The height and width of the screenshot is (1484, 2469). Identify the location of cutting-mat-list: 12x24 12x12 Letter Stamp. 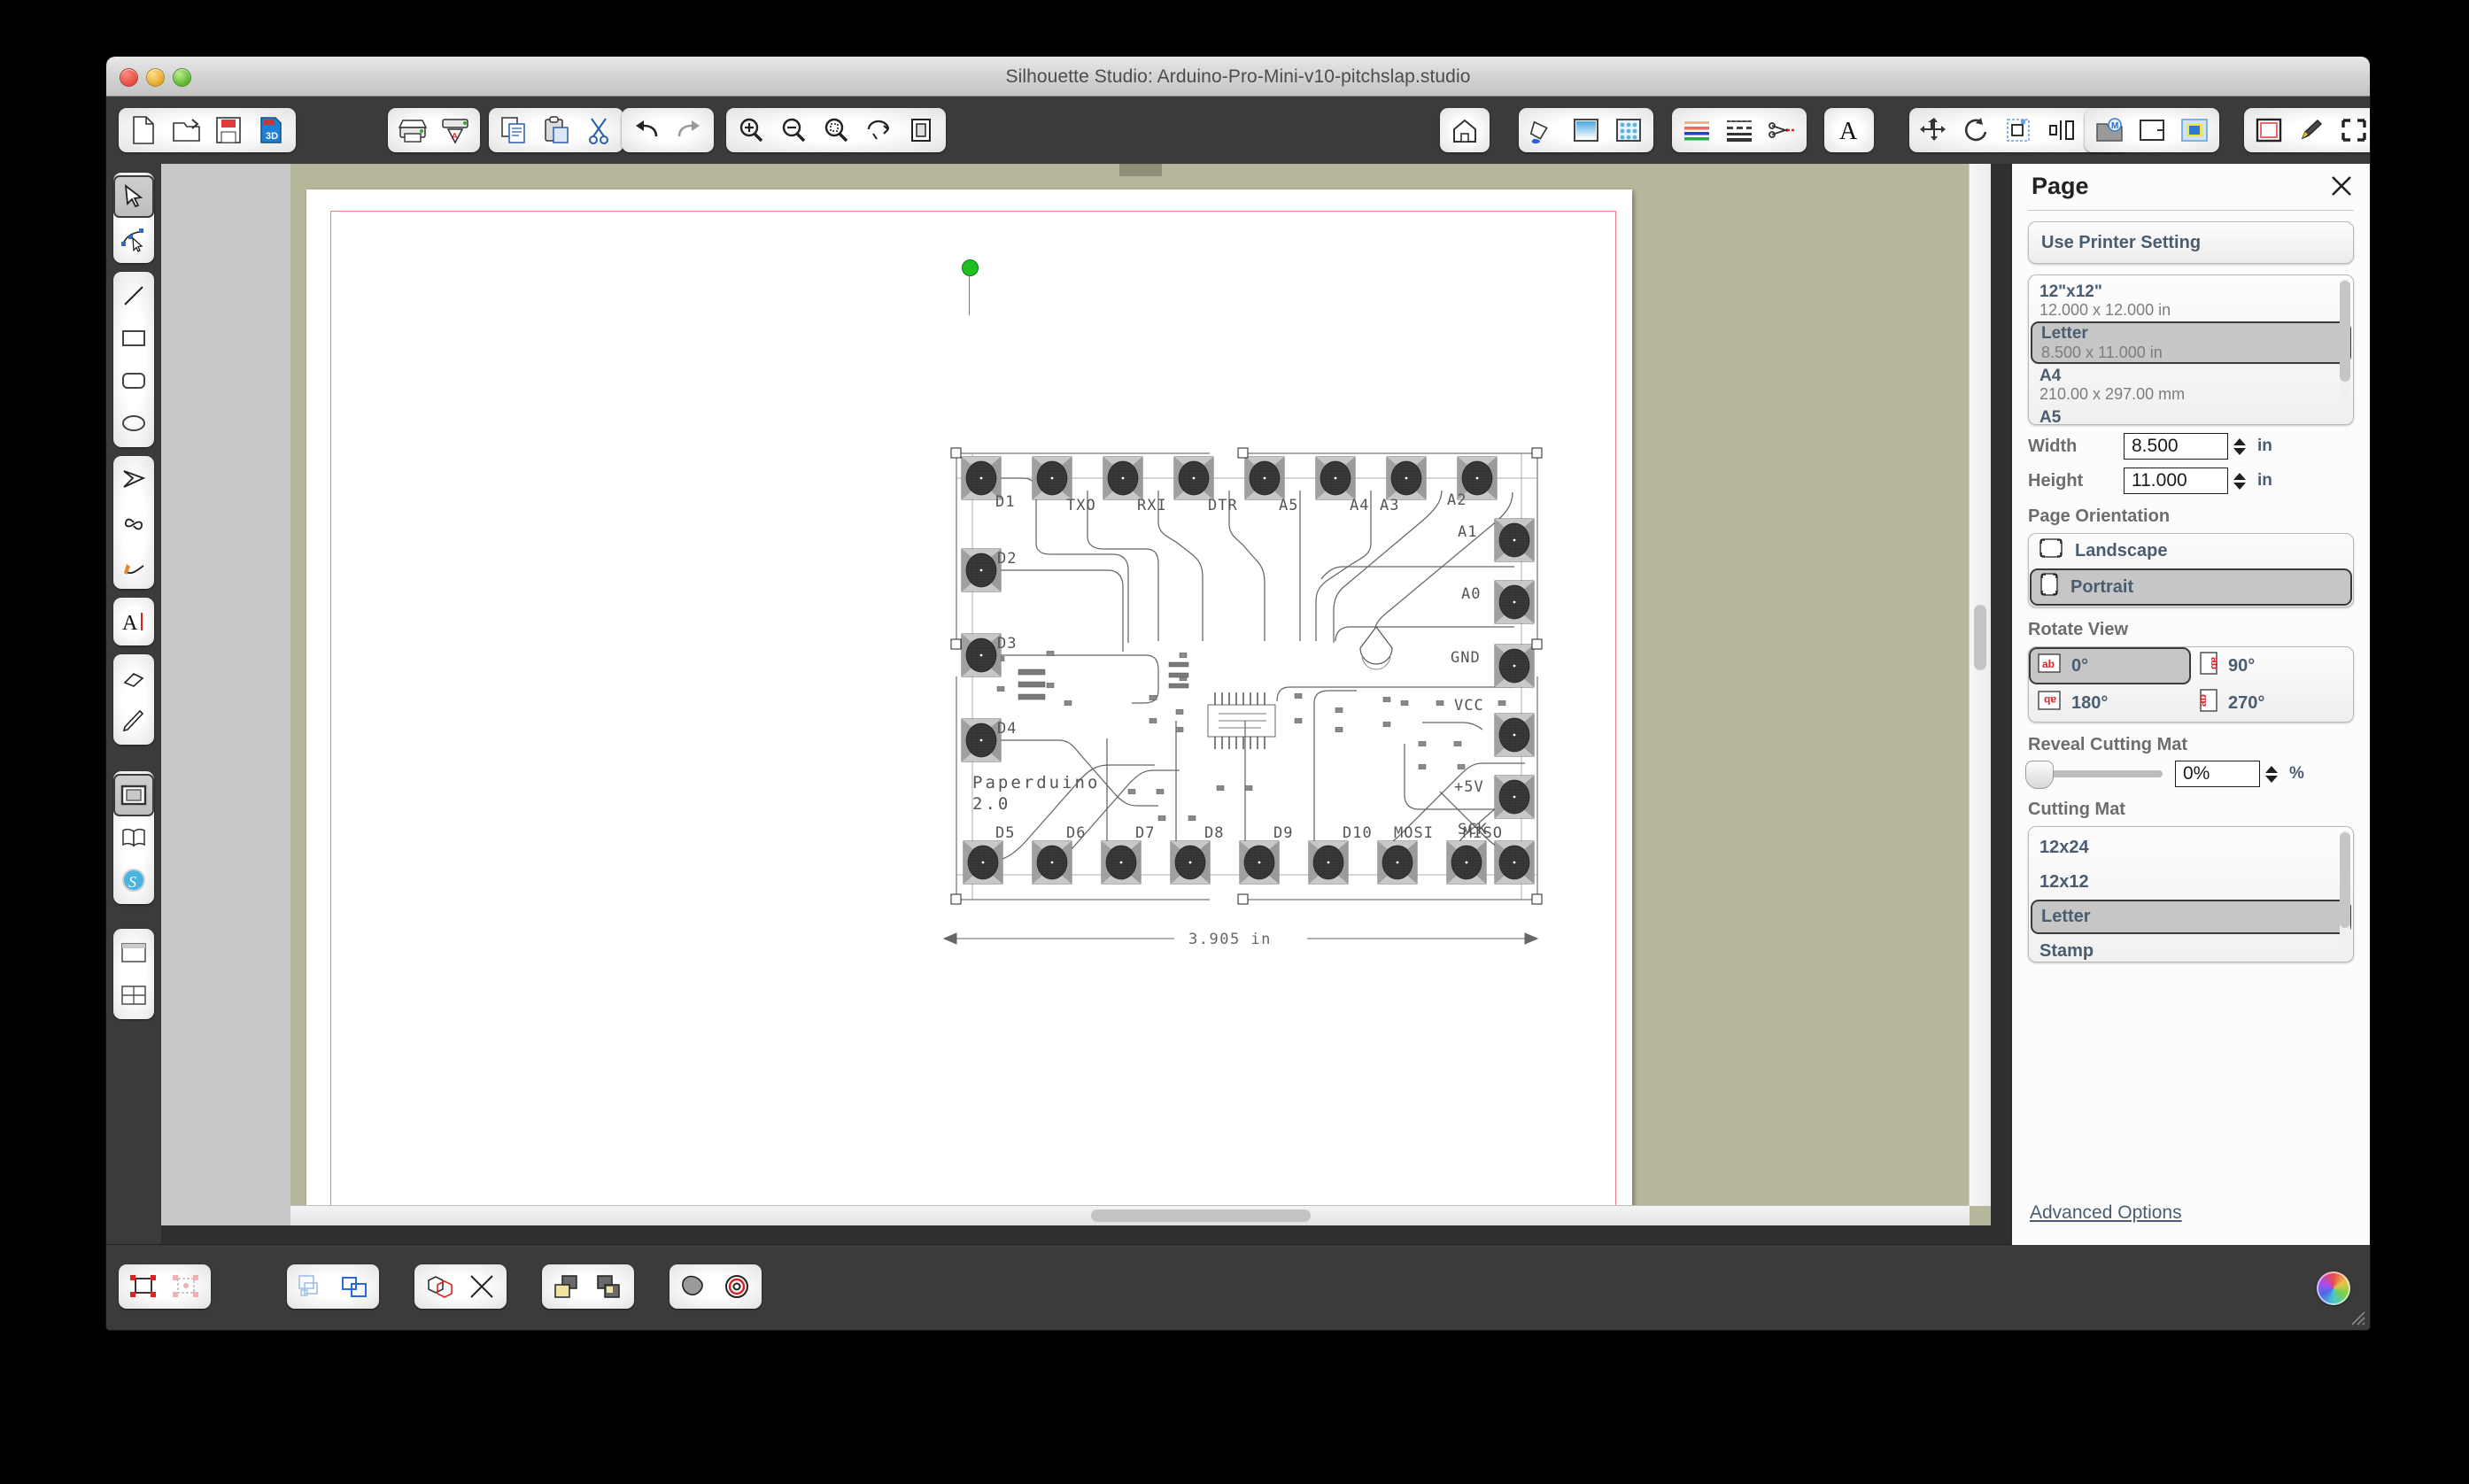
(2191, 894).